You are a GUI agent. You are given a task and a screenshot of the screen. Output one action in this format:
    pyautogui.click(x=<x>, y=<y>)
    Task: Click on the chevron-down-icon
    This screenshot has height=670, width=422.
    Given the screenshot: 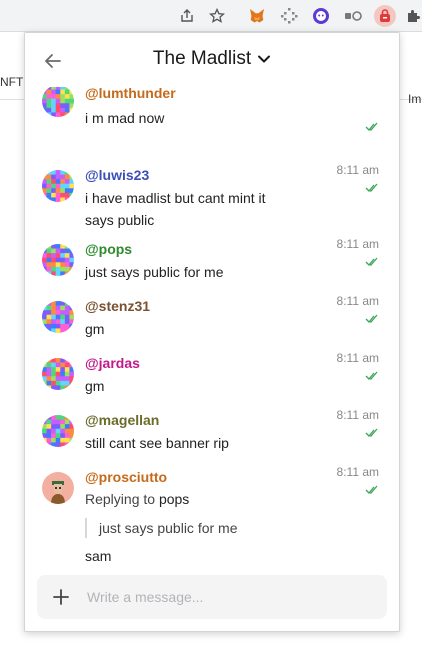 What is the action you would take?
    pyautogui.click(x=264, y=59)
    